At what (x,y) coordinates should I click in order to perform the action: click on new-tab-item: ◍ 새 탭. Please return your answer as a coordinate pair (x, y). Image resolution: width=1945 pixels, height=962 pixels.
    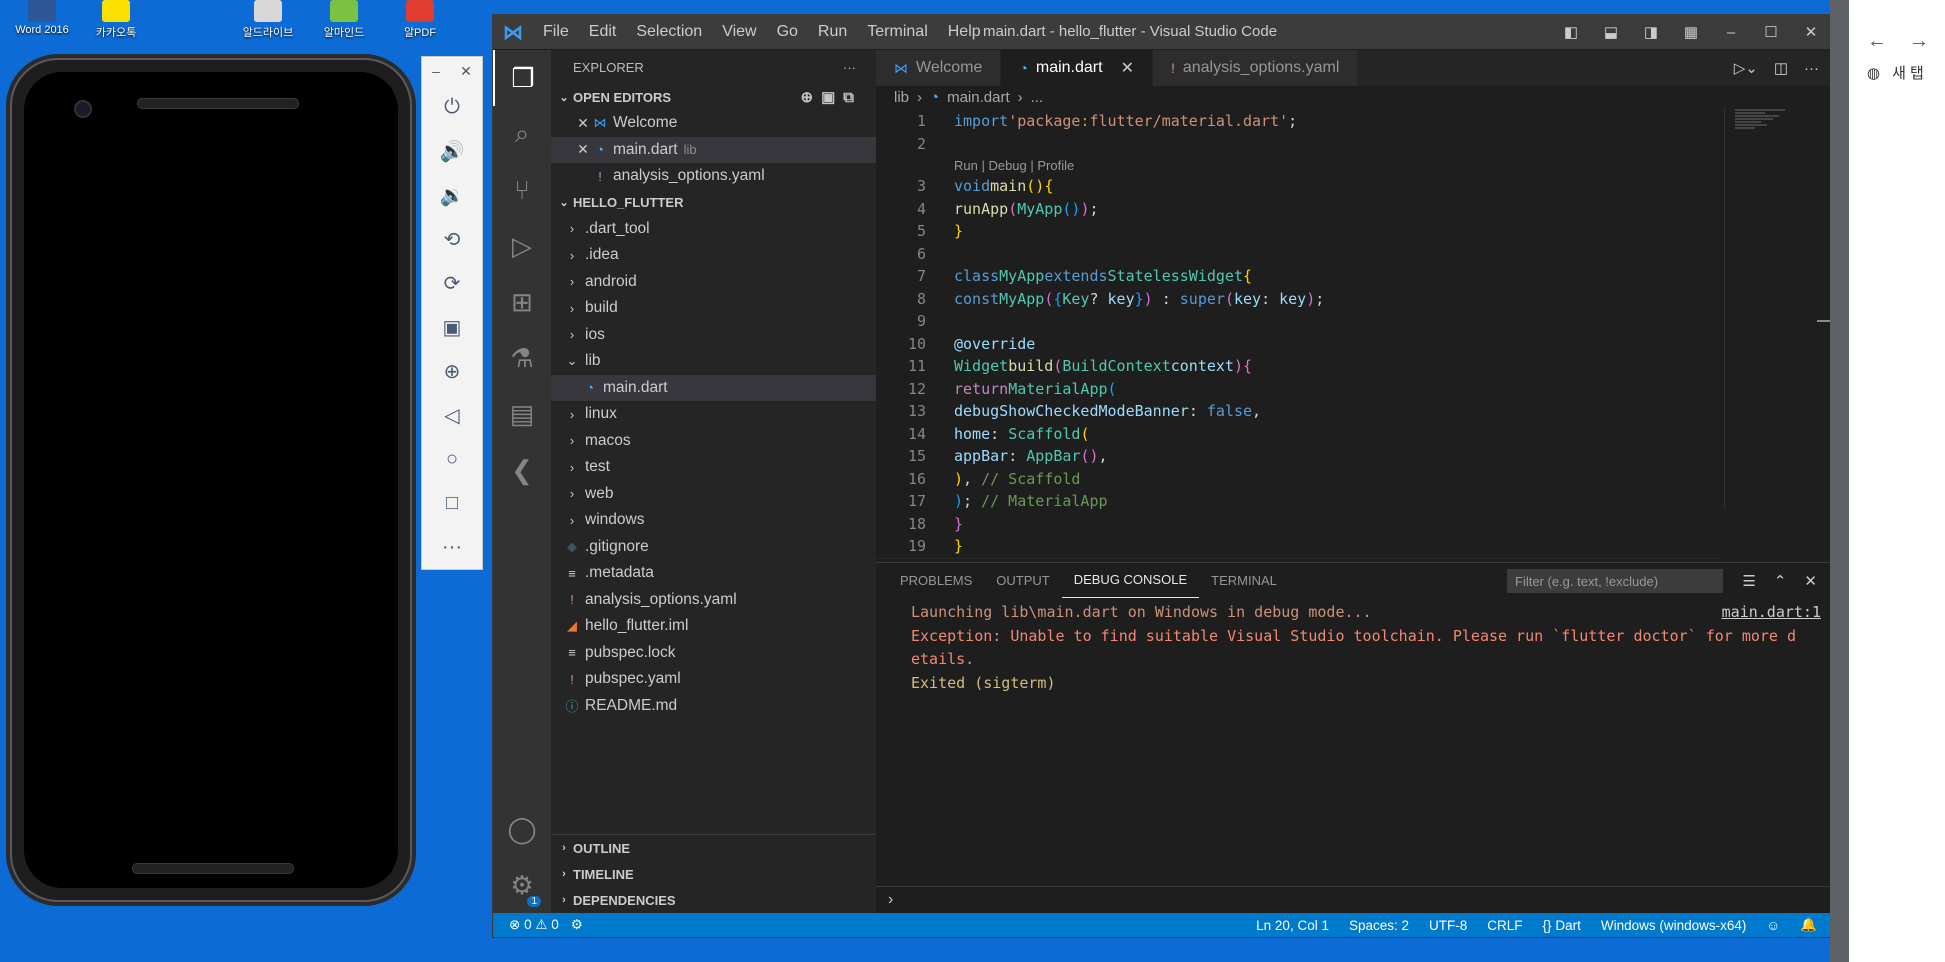
    Looking at the image, I should click on (1897, 72).